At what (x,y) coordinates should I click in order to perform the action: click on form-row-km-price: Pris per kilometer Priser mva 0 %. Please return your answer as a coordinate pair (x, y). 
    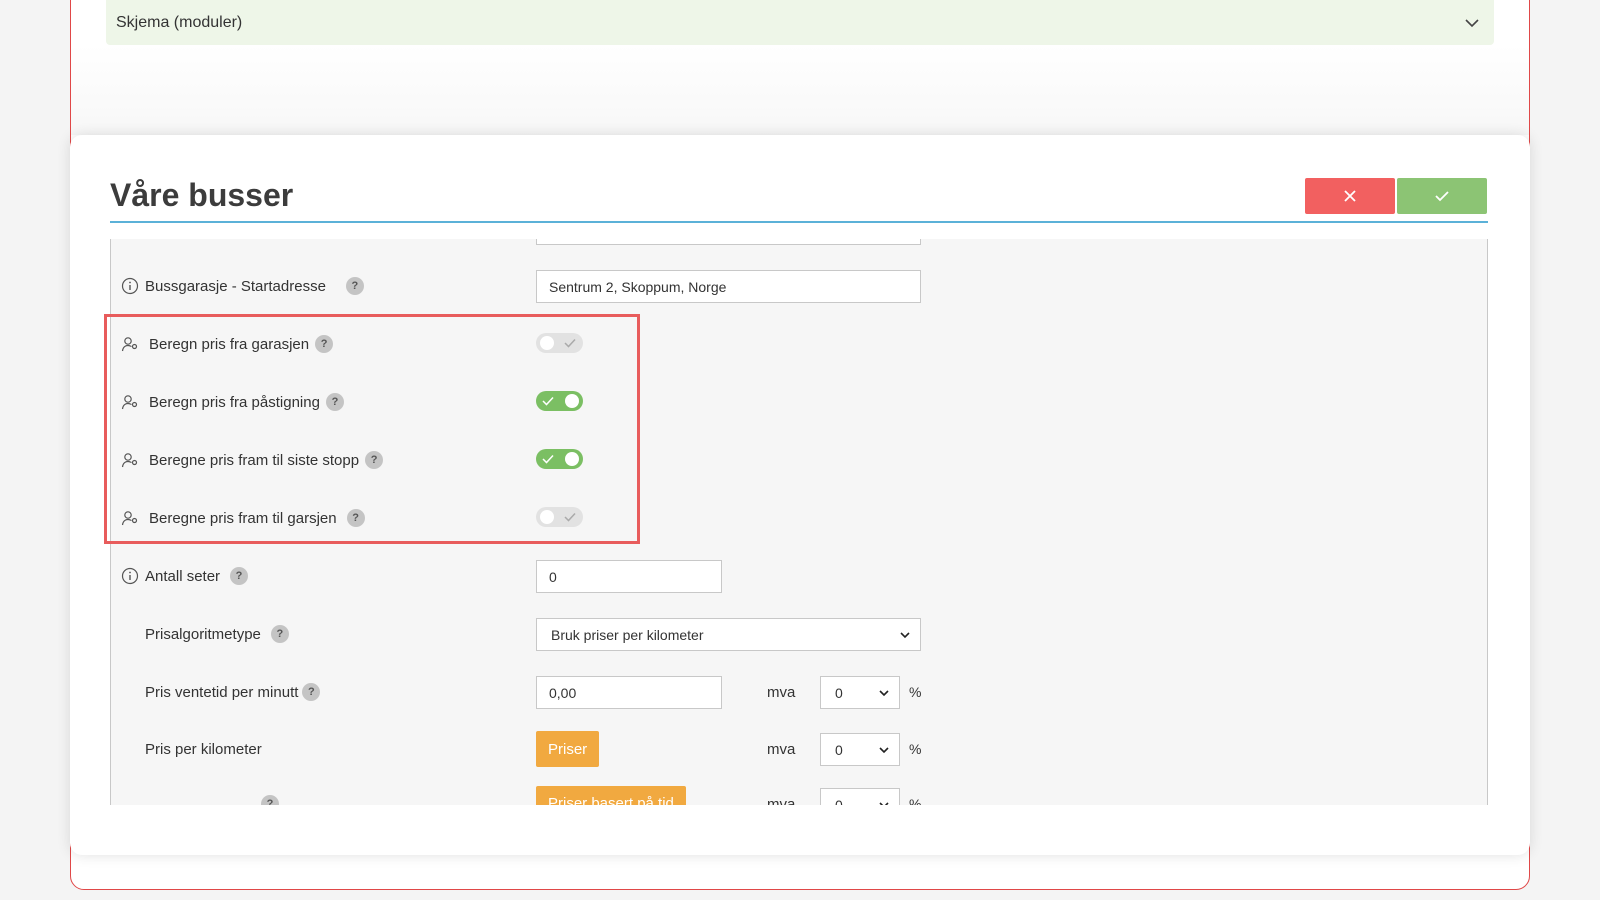
    Looking at the image, I should click on (799, 749).